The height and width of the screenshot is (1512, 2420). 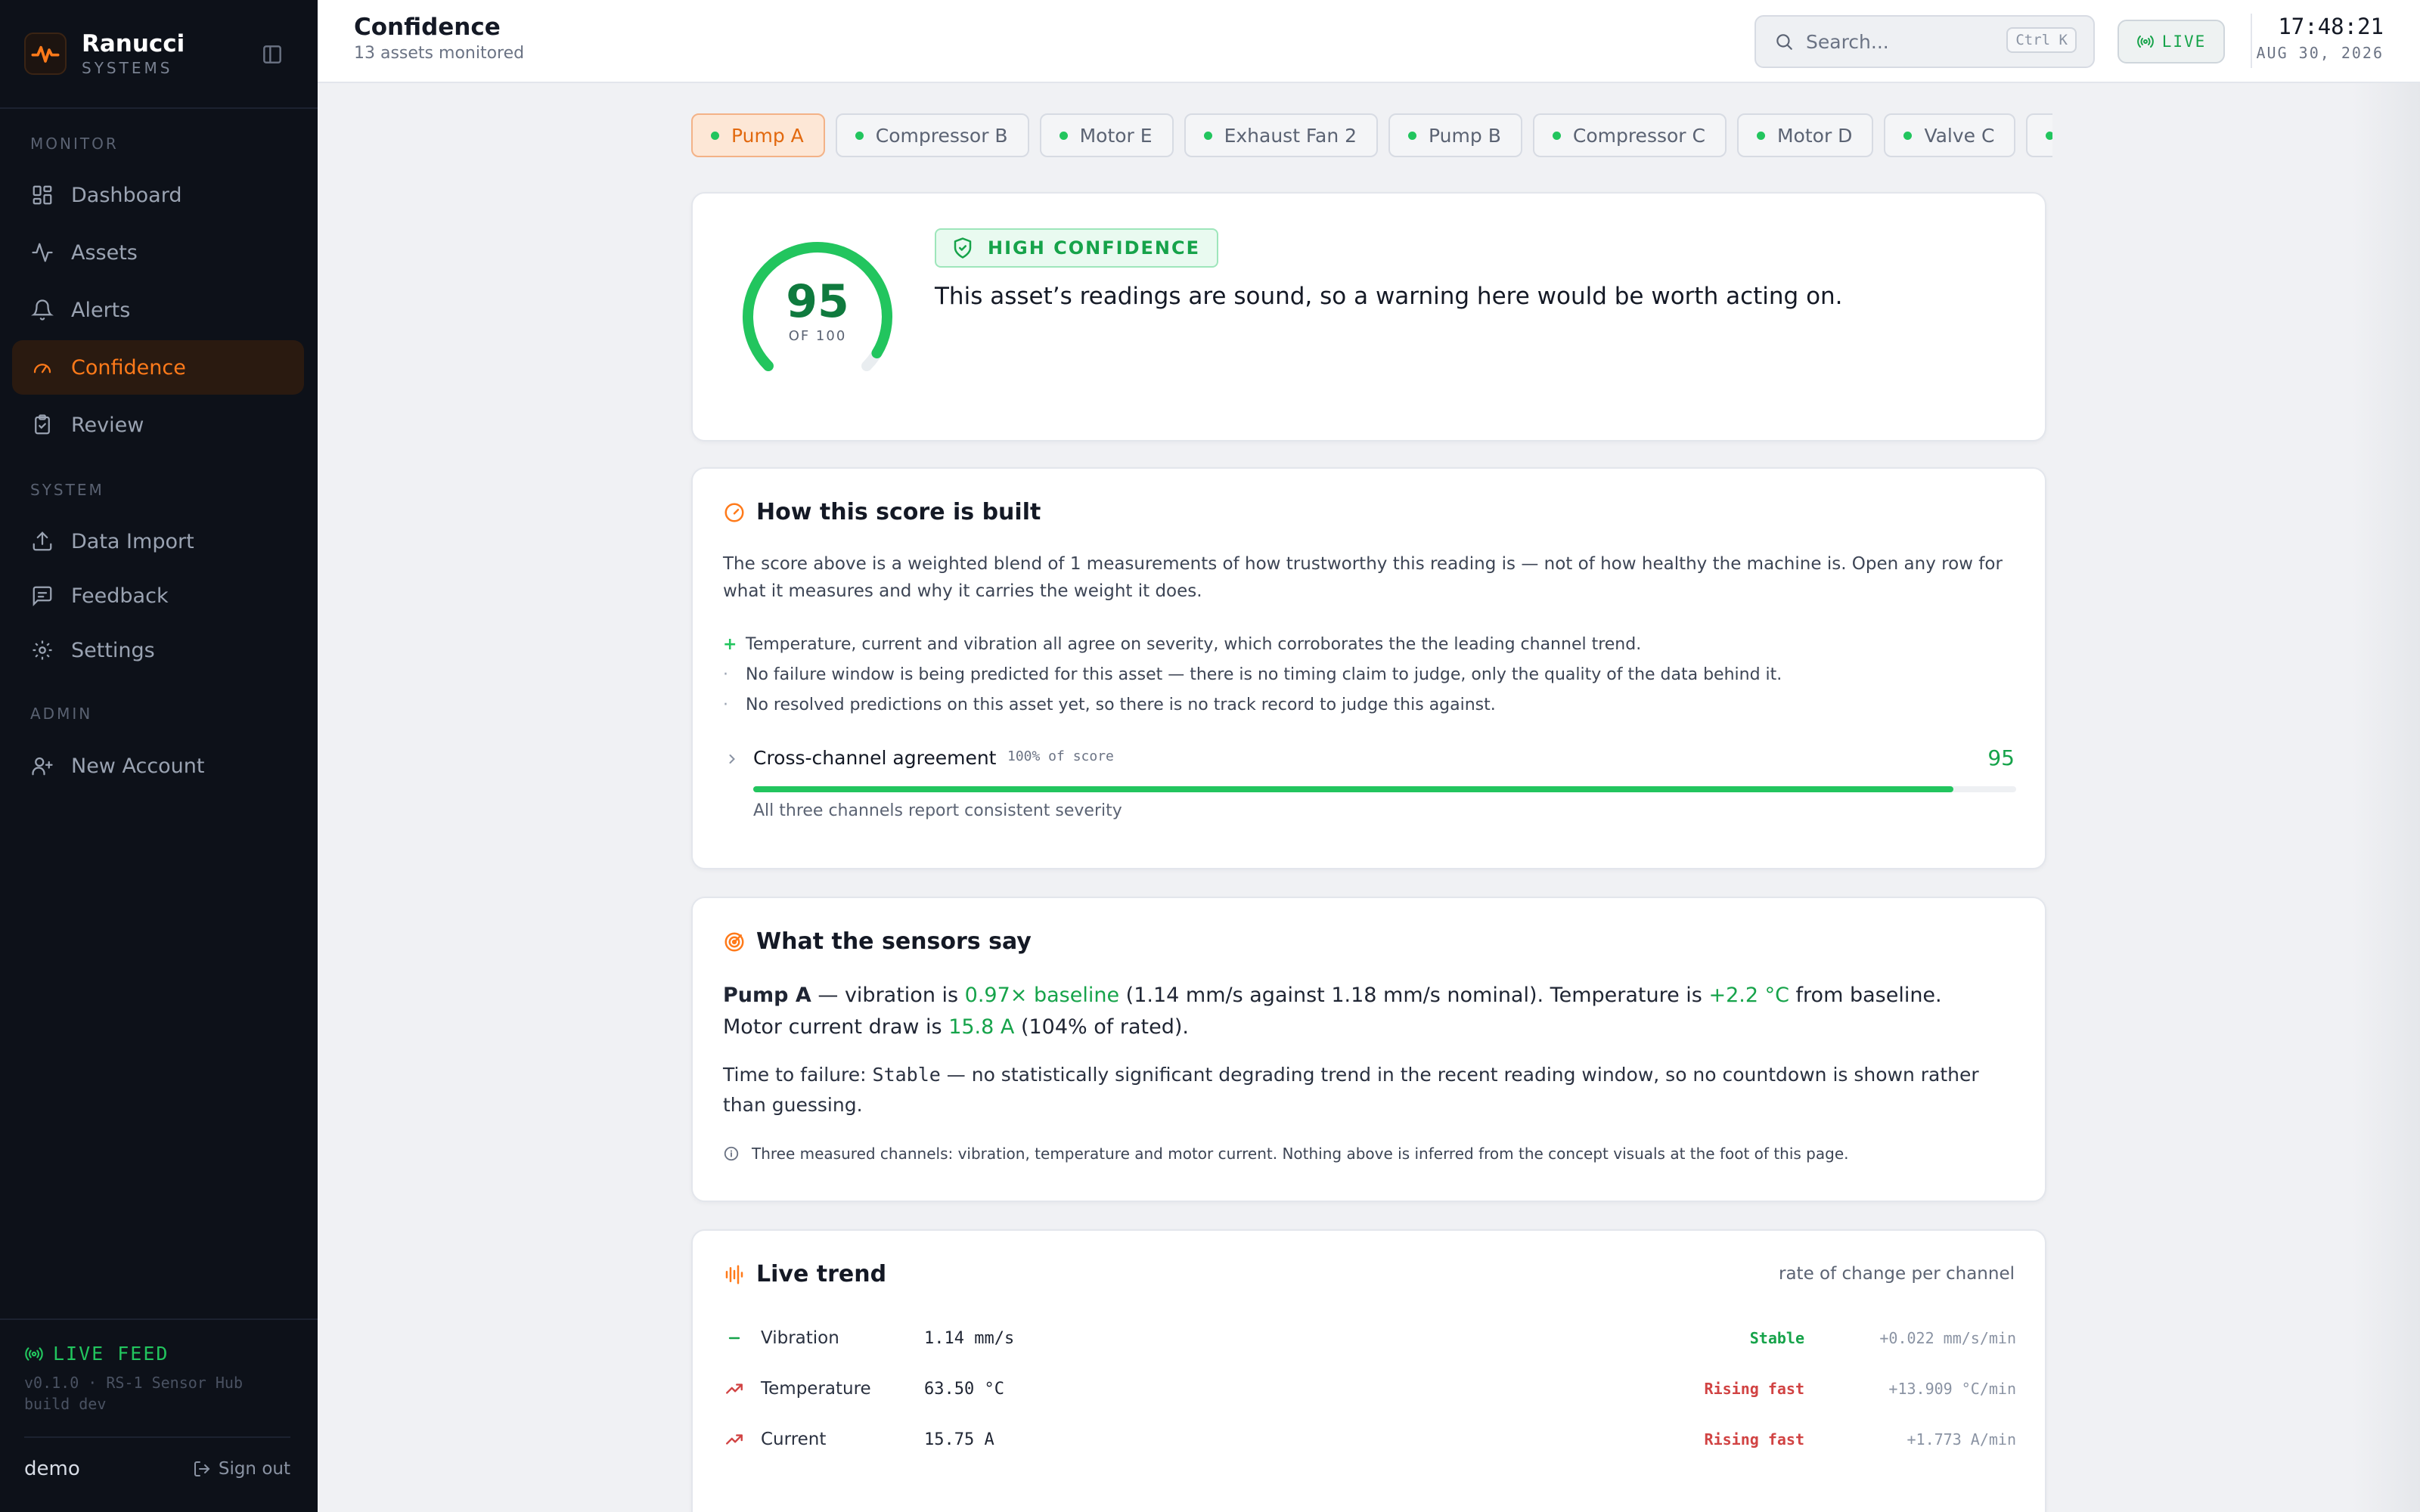 I want to click on sidebar-item-label: Dashboard, so click(x=126, y=195).